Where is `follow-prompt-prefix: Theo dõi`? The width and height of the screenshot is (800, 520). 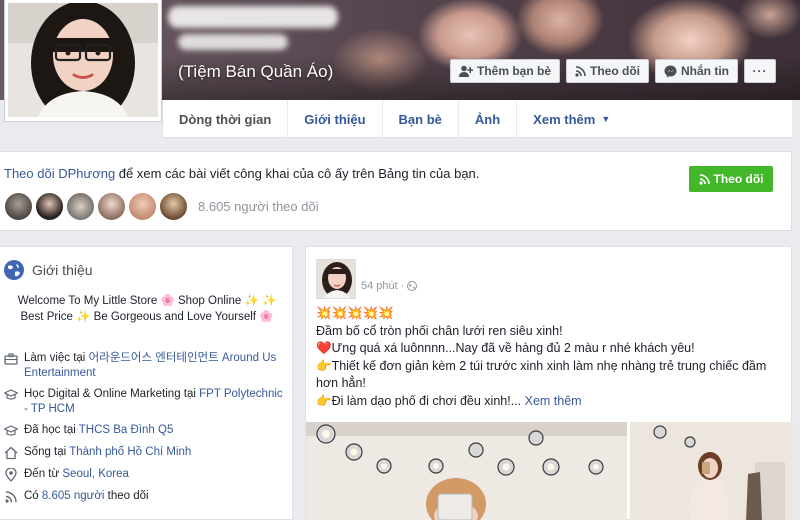 follow-prompt-prefix: Theo dõi is located at coordinates (31, 173).